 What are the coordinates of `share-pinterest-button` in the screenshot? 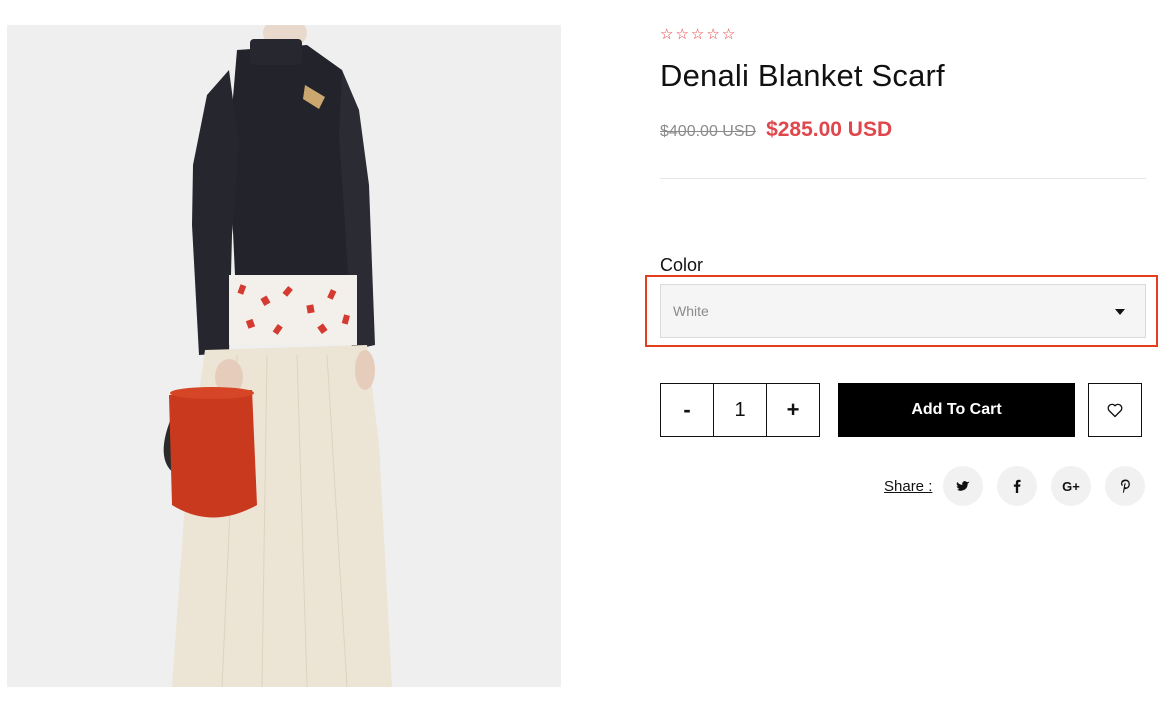 It's located at (1125, 486).